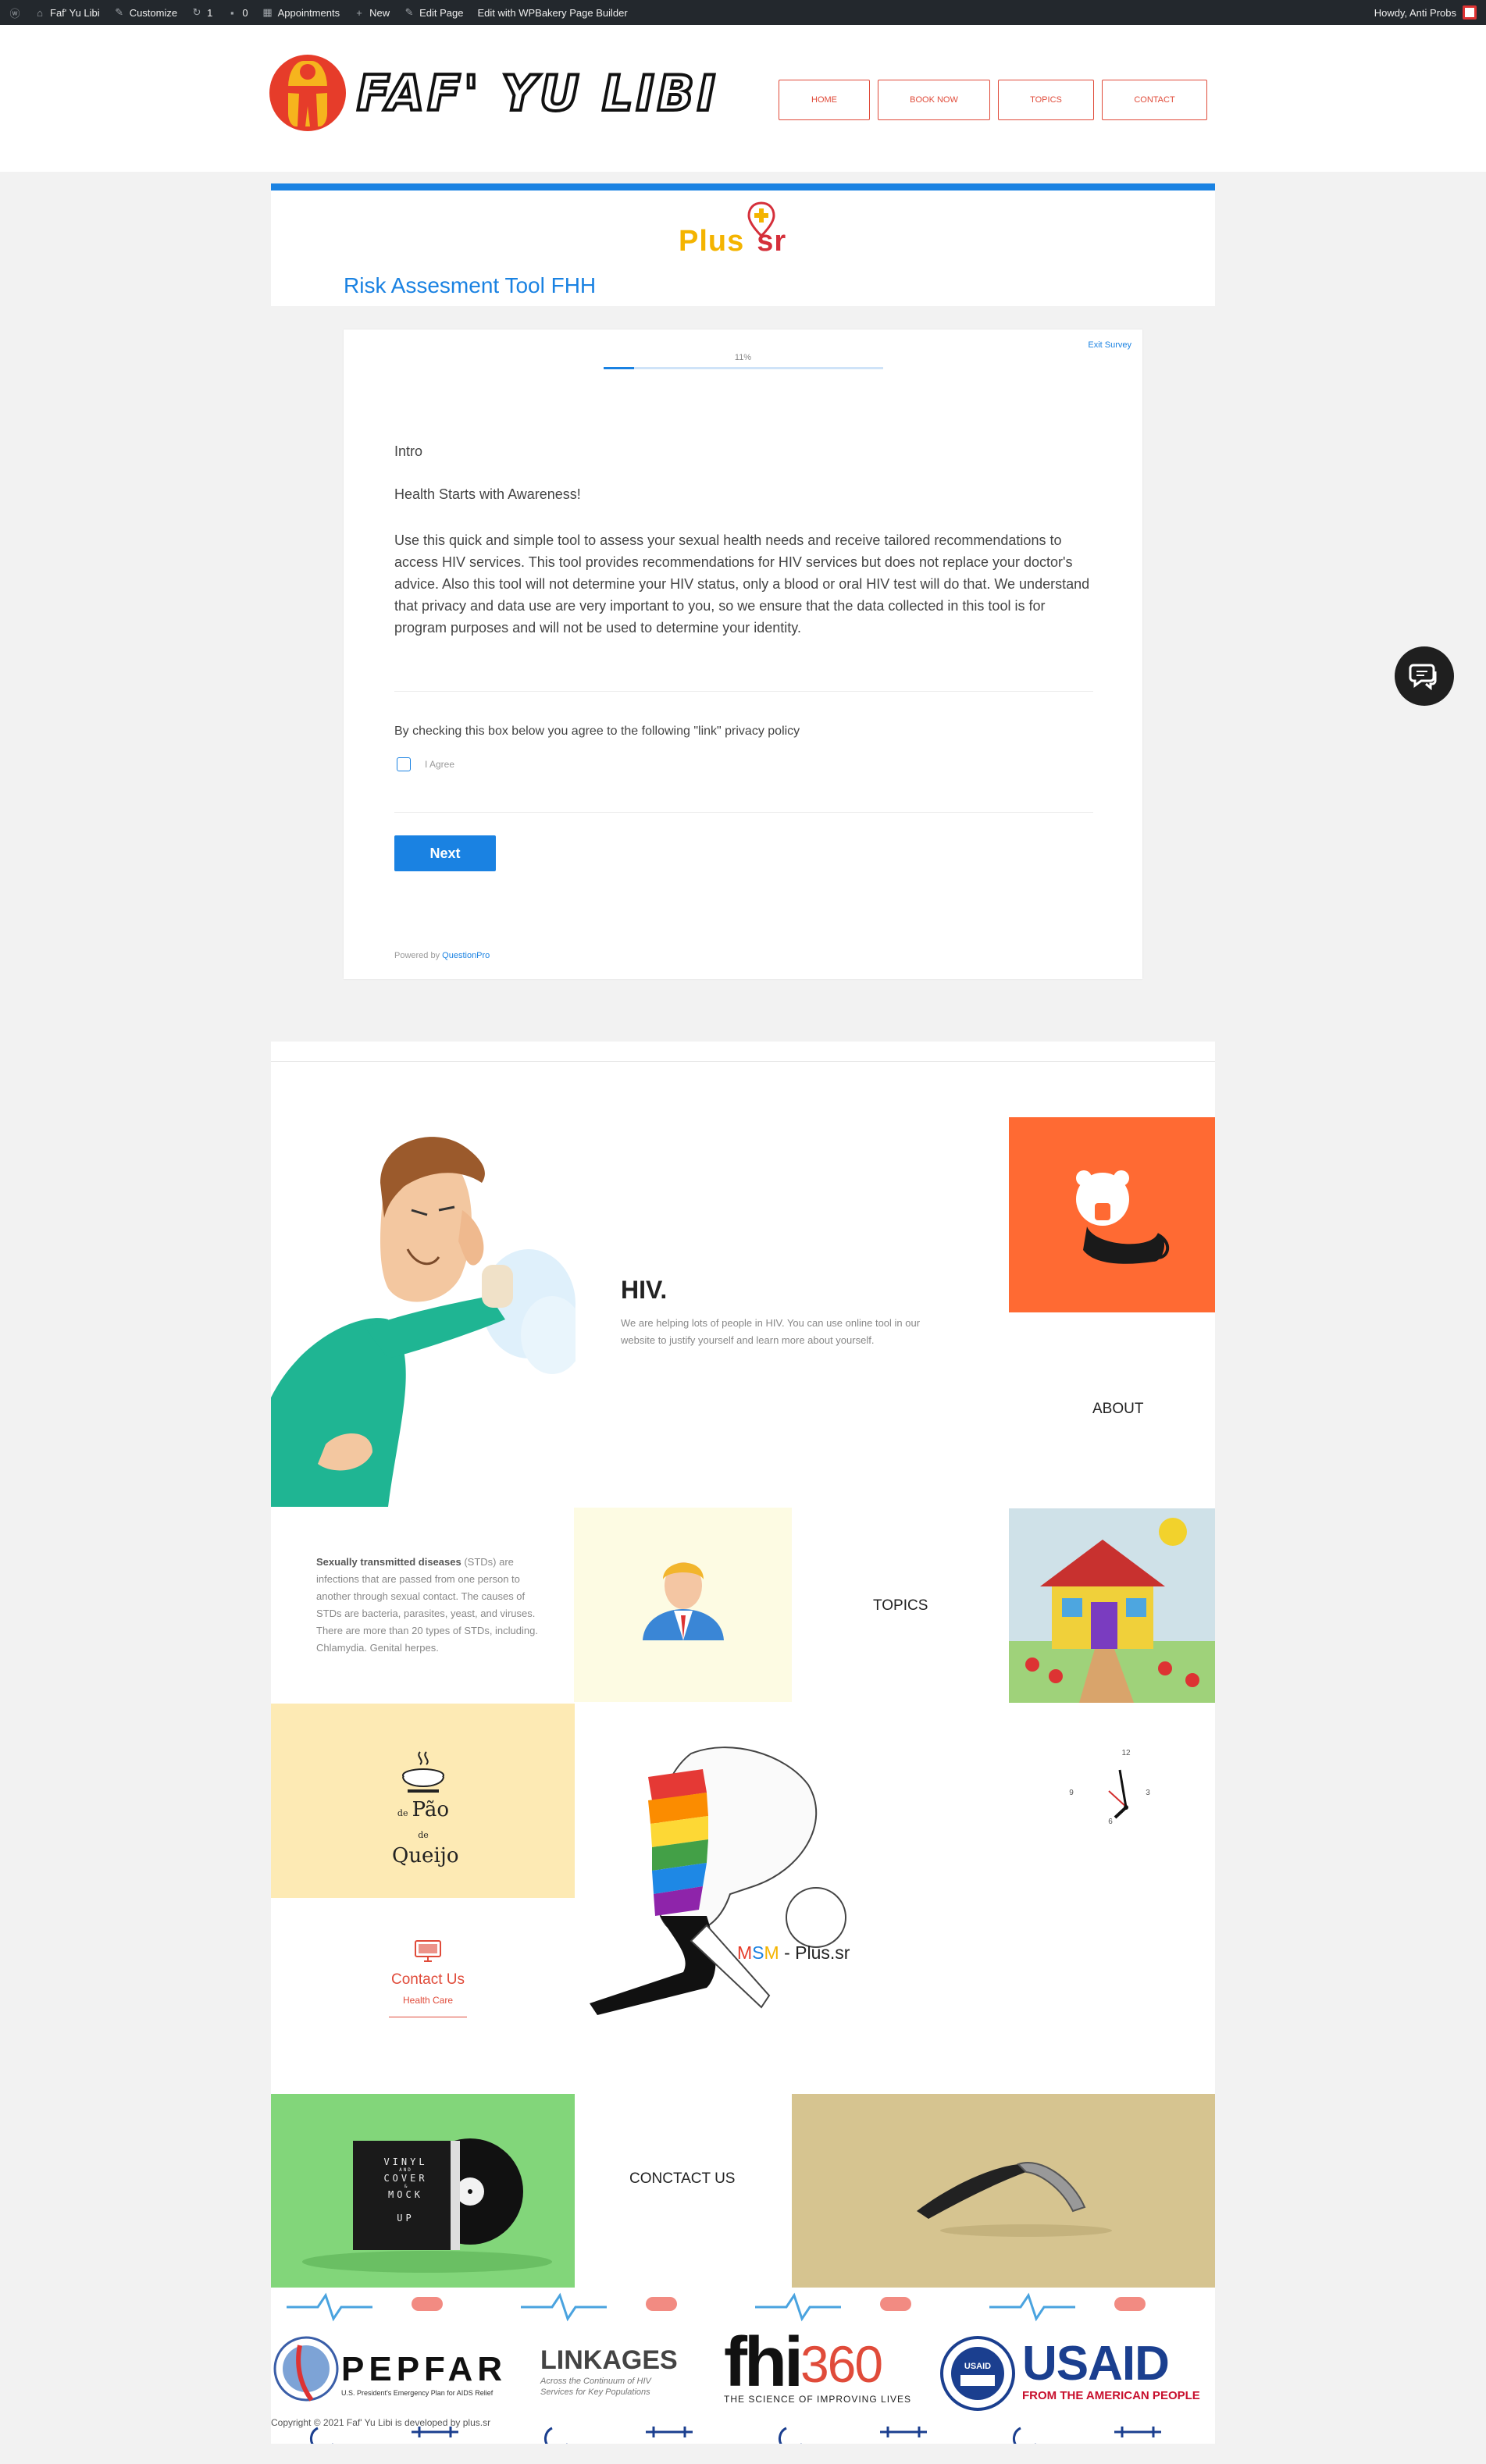  I want to click on contact-us-subtitle: Health Care, so click(428, 2000).